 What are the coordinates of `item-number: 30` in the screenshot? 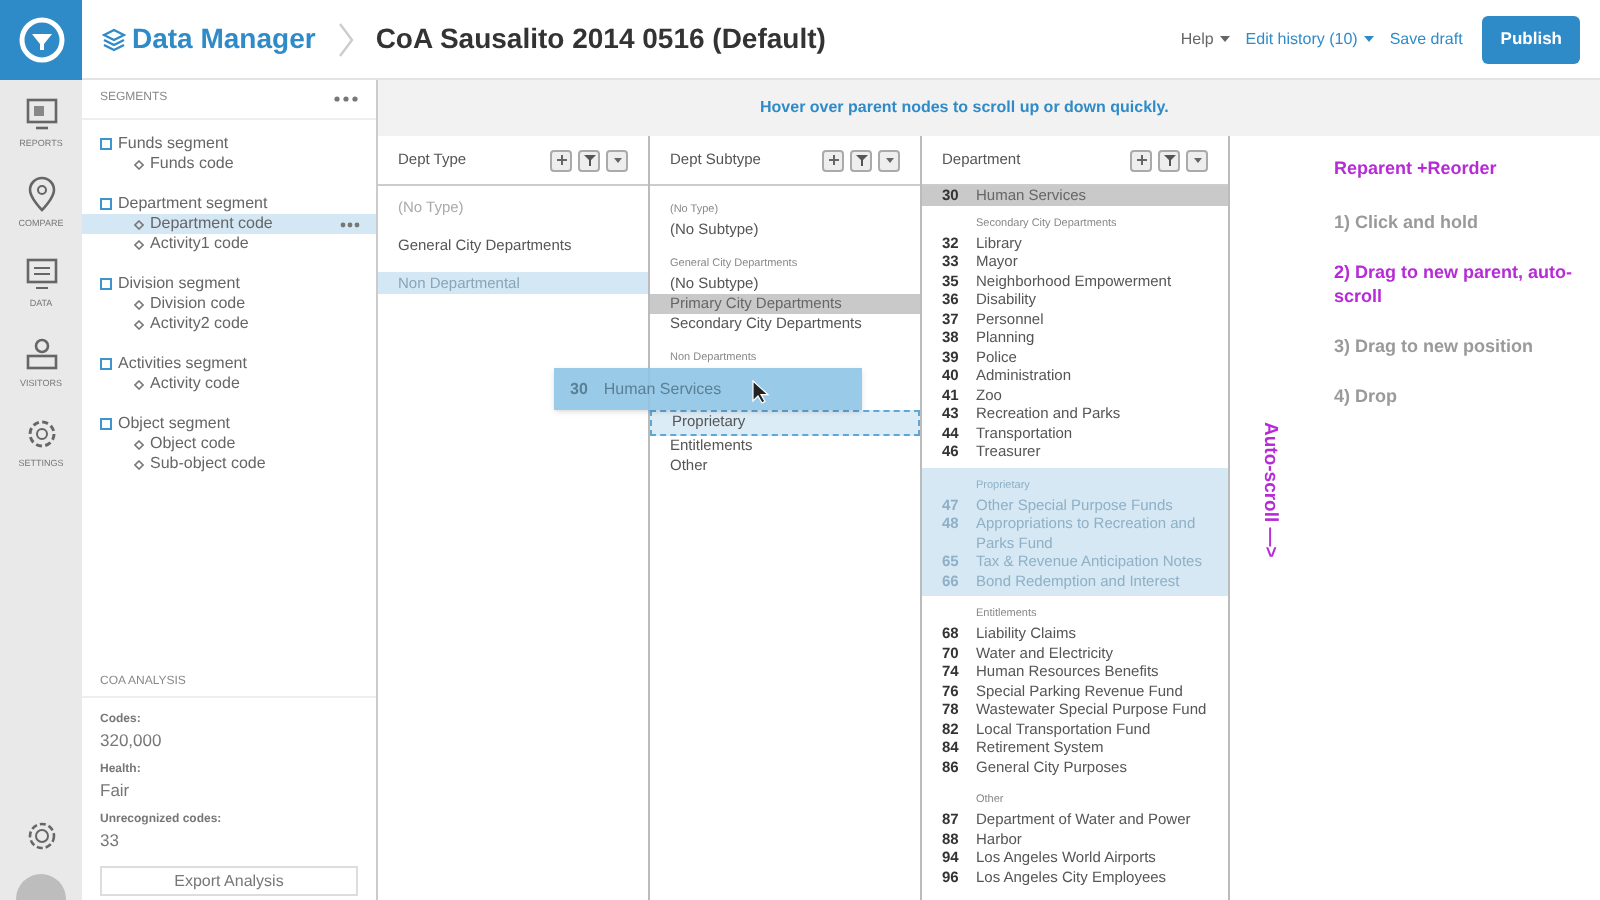 It's located at (579, 389).